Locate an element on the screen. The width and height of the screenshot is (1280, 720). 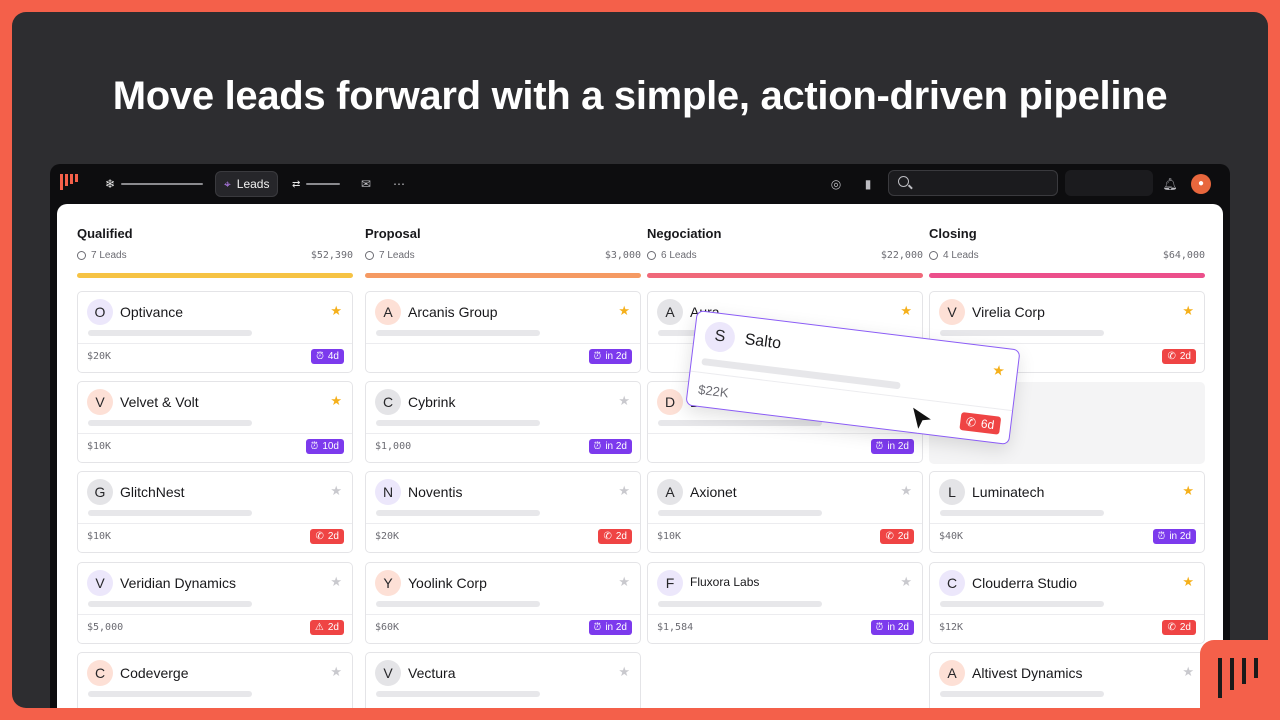
mail-icon: ✉ is located at coordinates (366, 184).